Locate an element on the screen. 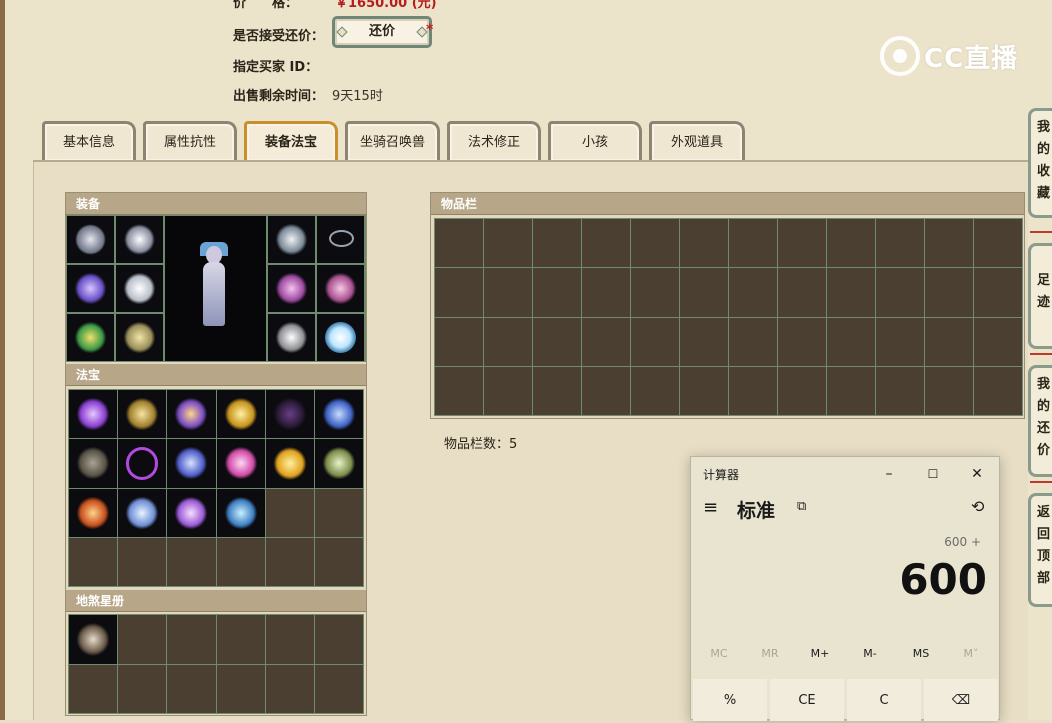  back-to-top-button: 返 回 顶 部 is located at coordinates (1040, 550).